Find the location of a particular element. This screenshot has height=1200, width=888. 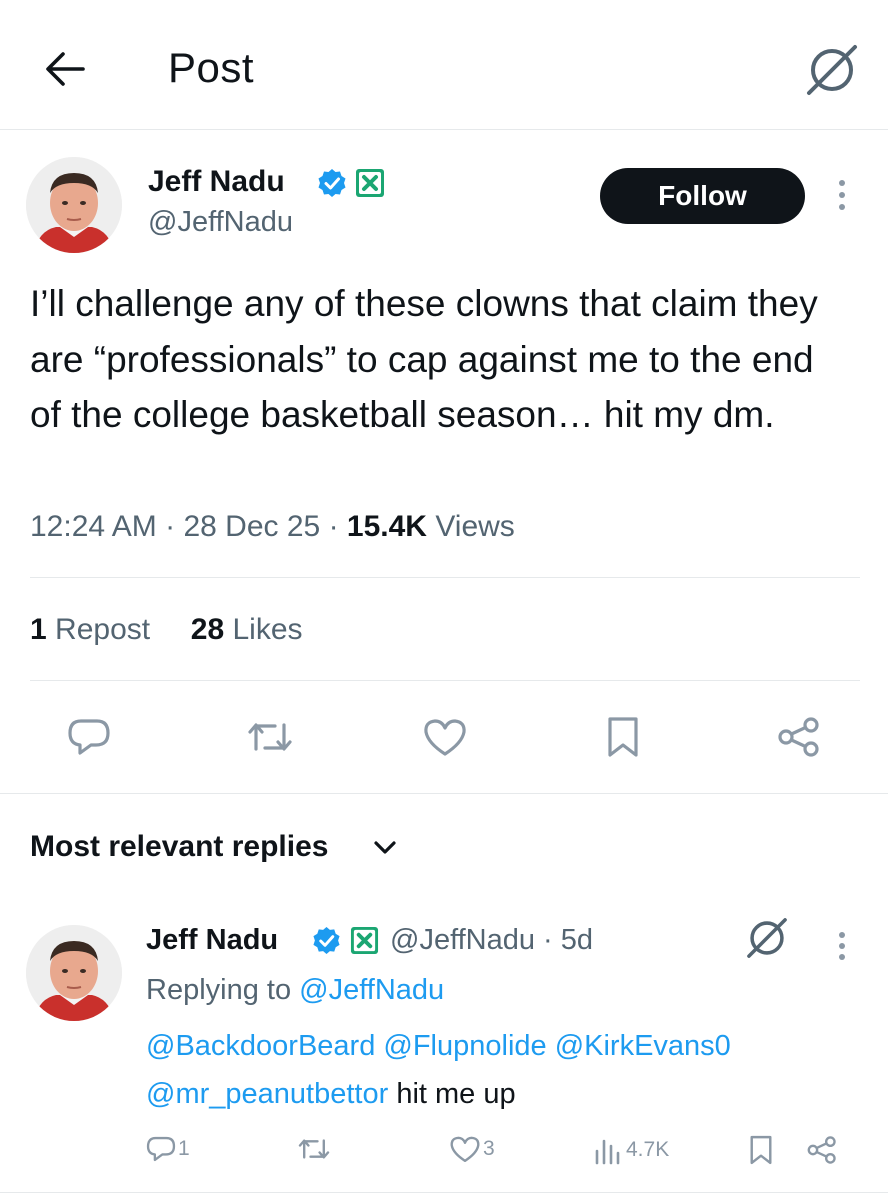

replying-to-mention: @JeffNadu is located at coordinates (371, 990).